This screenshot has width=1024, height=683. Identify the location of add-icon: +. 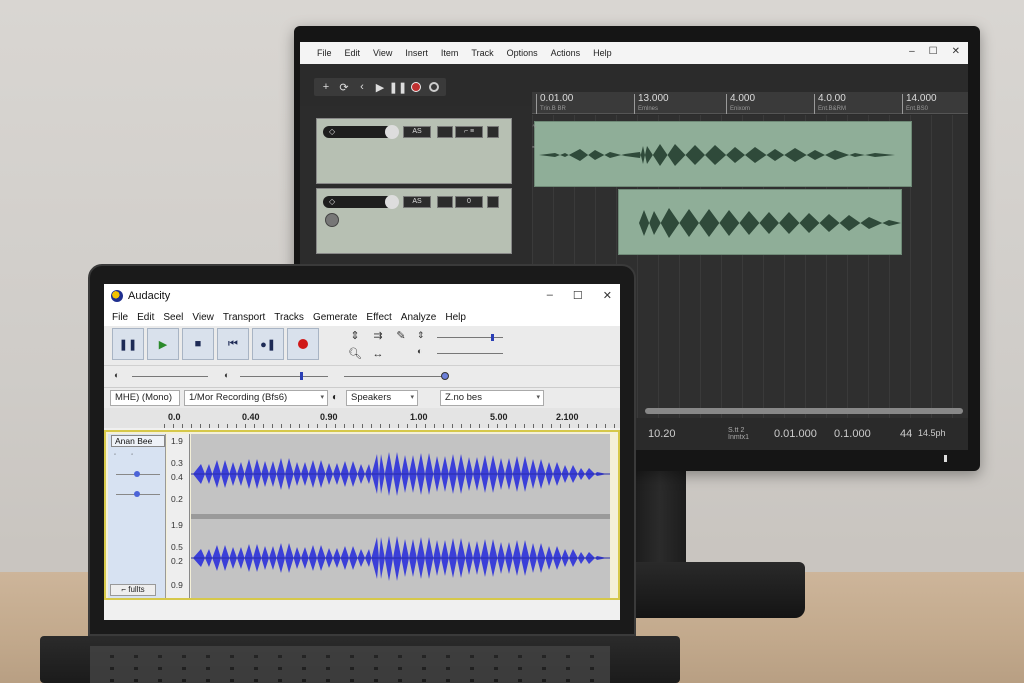
(326, 87).